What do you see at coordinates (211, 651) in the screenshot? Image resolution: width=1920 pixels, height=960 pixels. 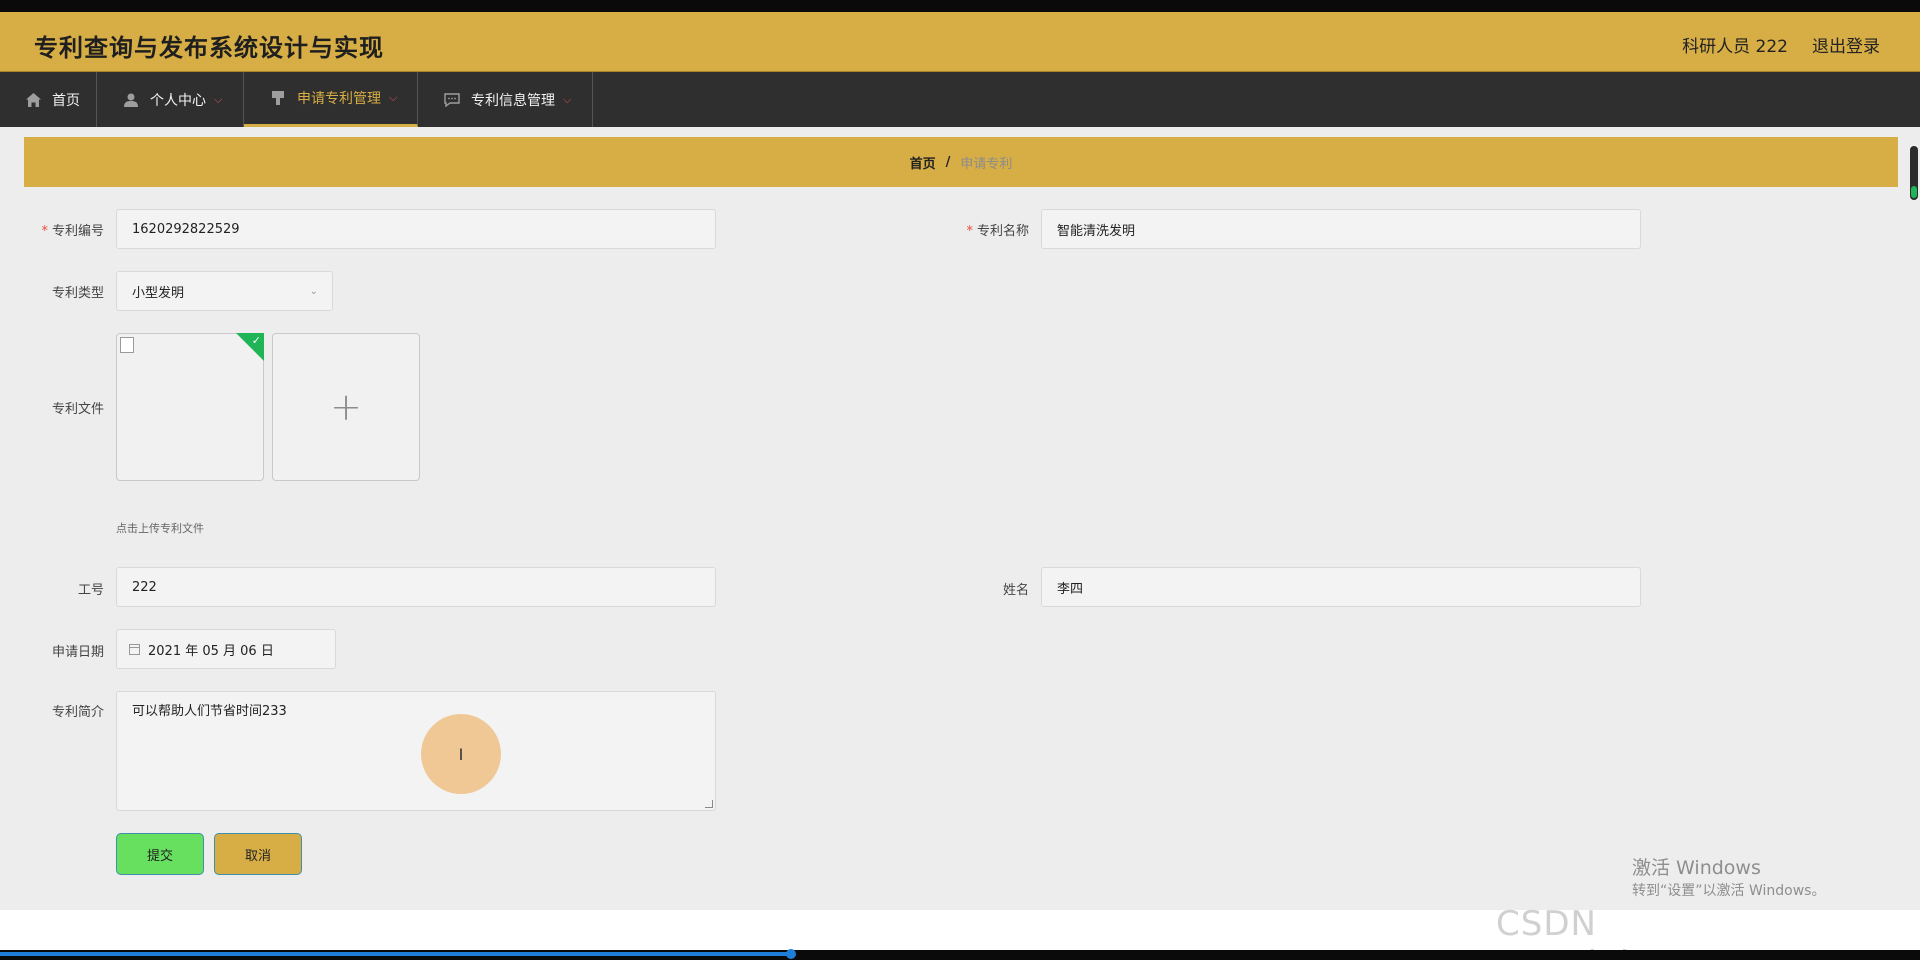 I see `date-value: 2021 年 05 月 06 日` at bounding box center [211, 651].